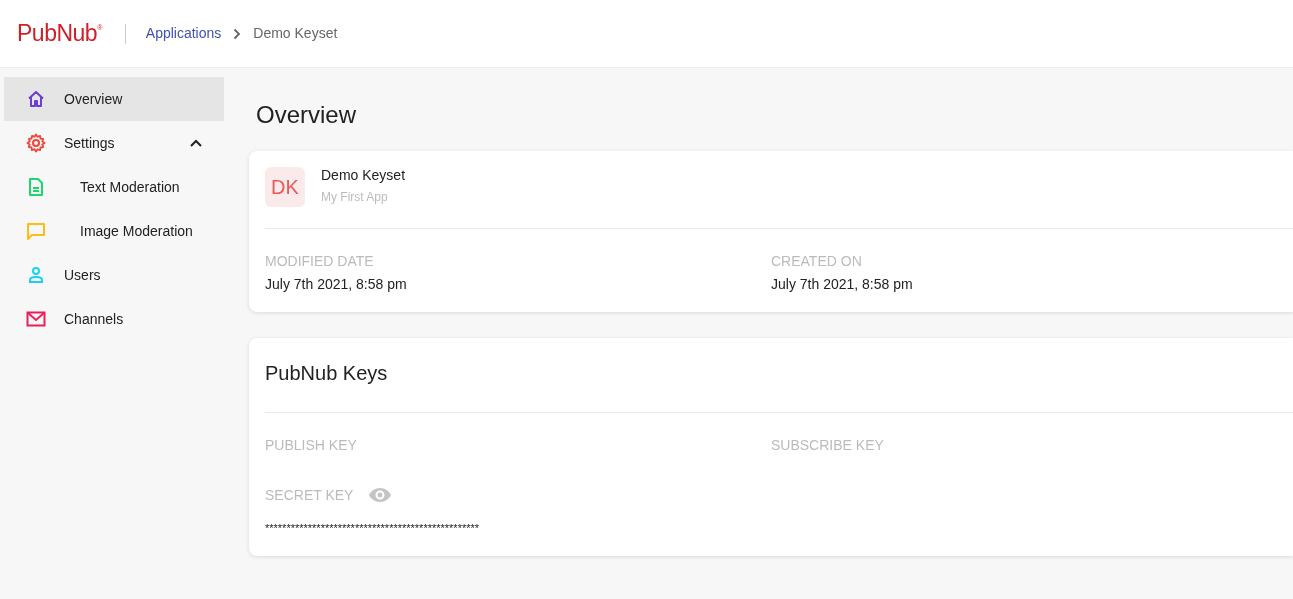  Describe the element at coordinates (817, 261) in the screenshot. I see `field-label: CREATED ON` at that location.